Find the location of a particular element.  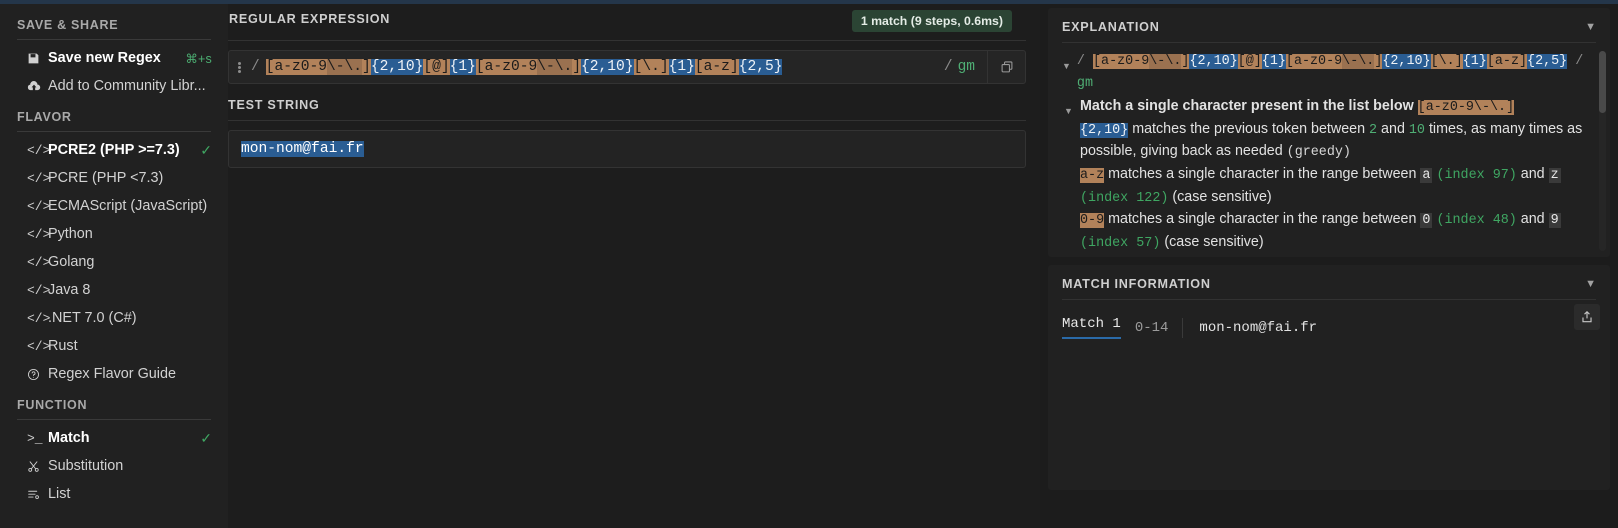

match-tab-1: Match 1 is located at coordinates (1091, 327).